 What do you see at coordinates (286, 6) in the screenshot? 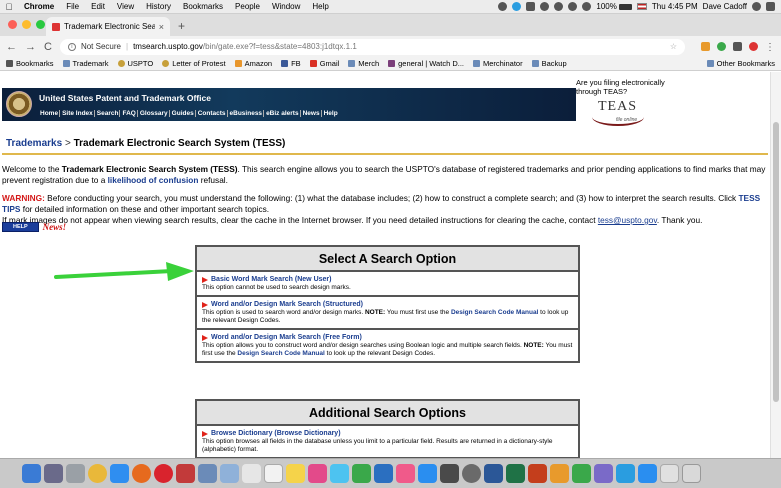
I see `menu-window: Window` at bounding box center [286, 6].